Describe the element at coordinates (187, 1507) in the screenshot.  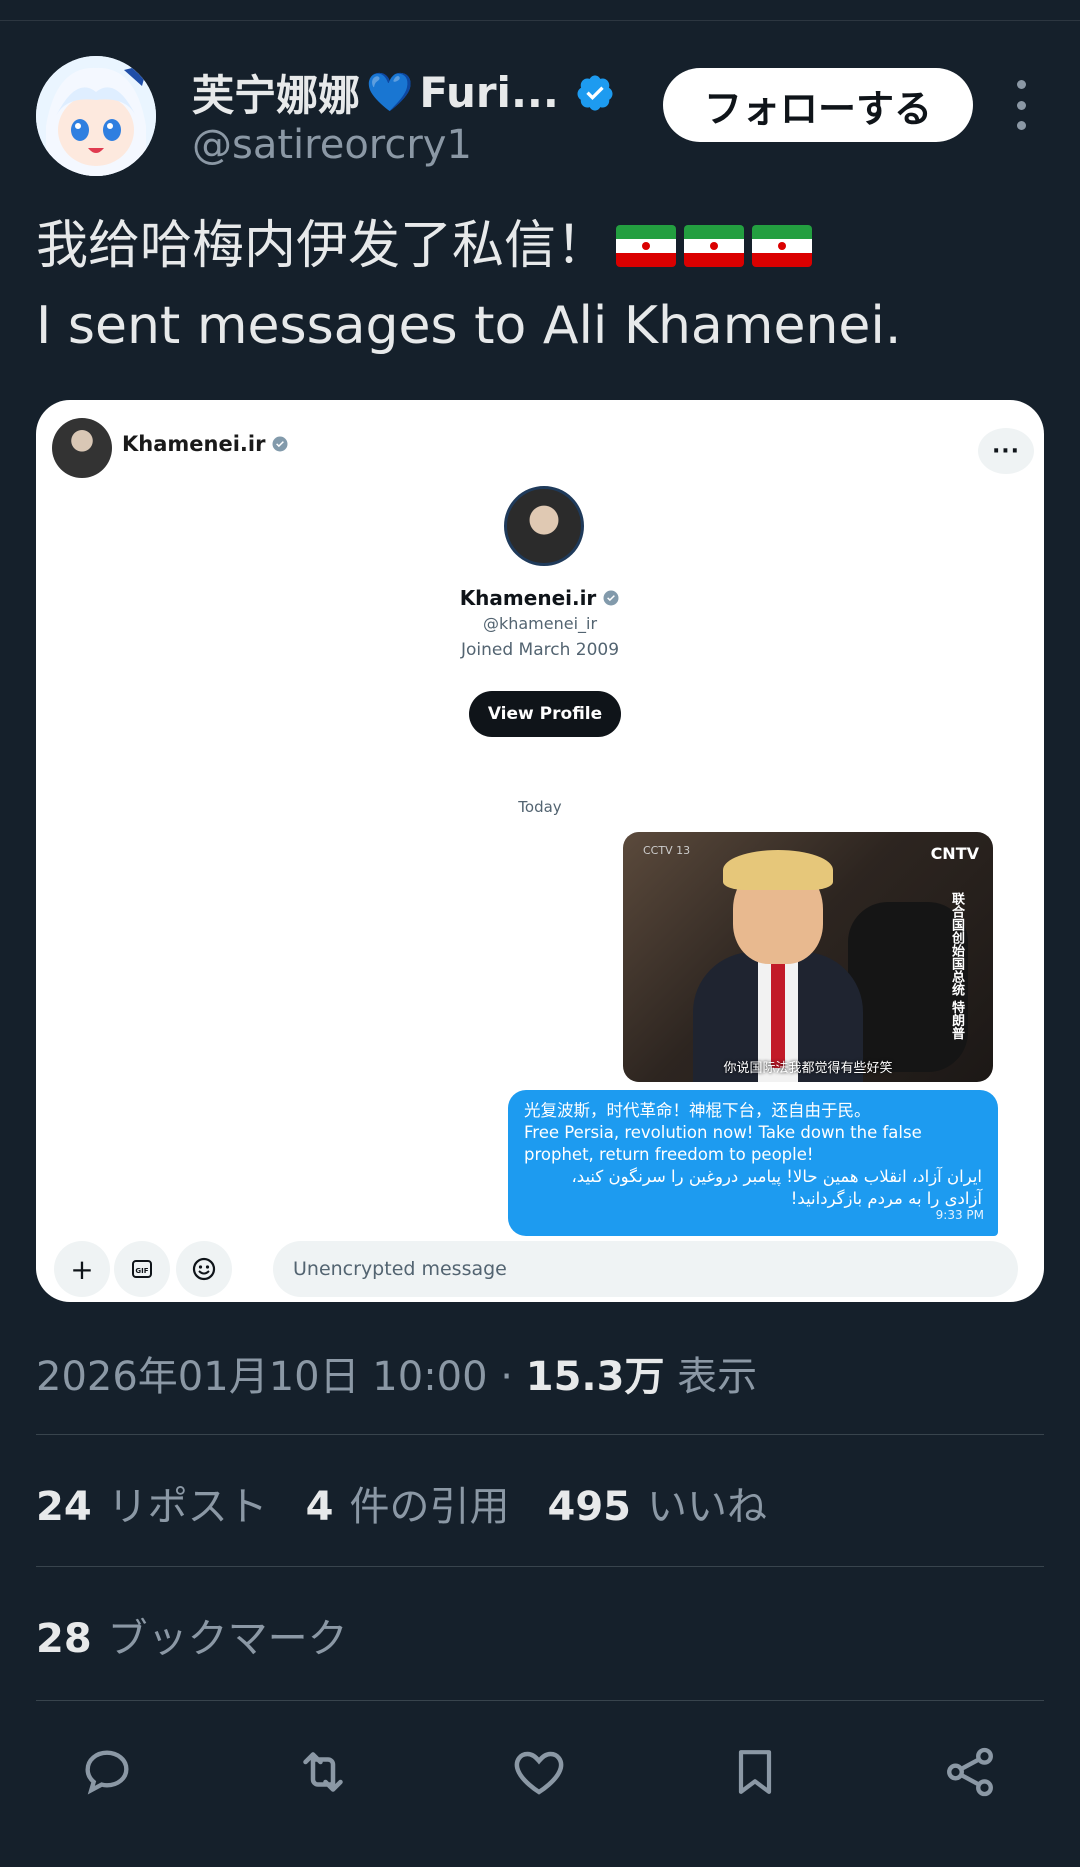
I see `reposts-label: リポスト` at that location.